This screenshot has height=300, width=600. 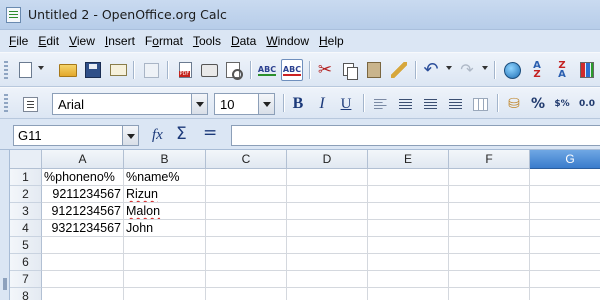 I want to click on cell-b4: John, so click(x=165, y=228).